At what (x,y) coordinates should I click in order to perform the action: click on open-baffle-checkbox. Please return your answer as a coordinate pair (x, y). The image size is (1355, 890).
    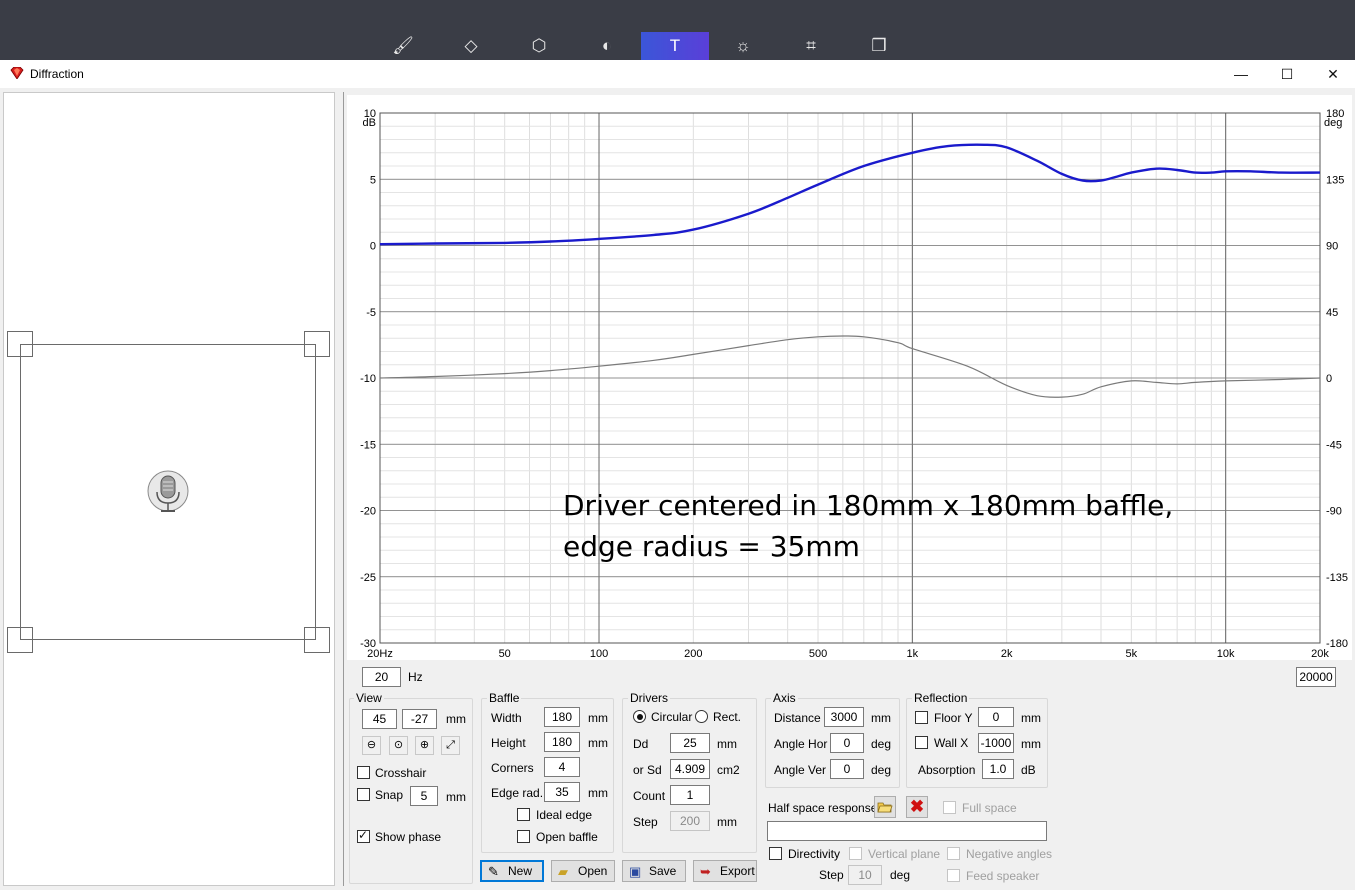
    Looking at the image, I should click on (523, 836).